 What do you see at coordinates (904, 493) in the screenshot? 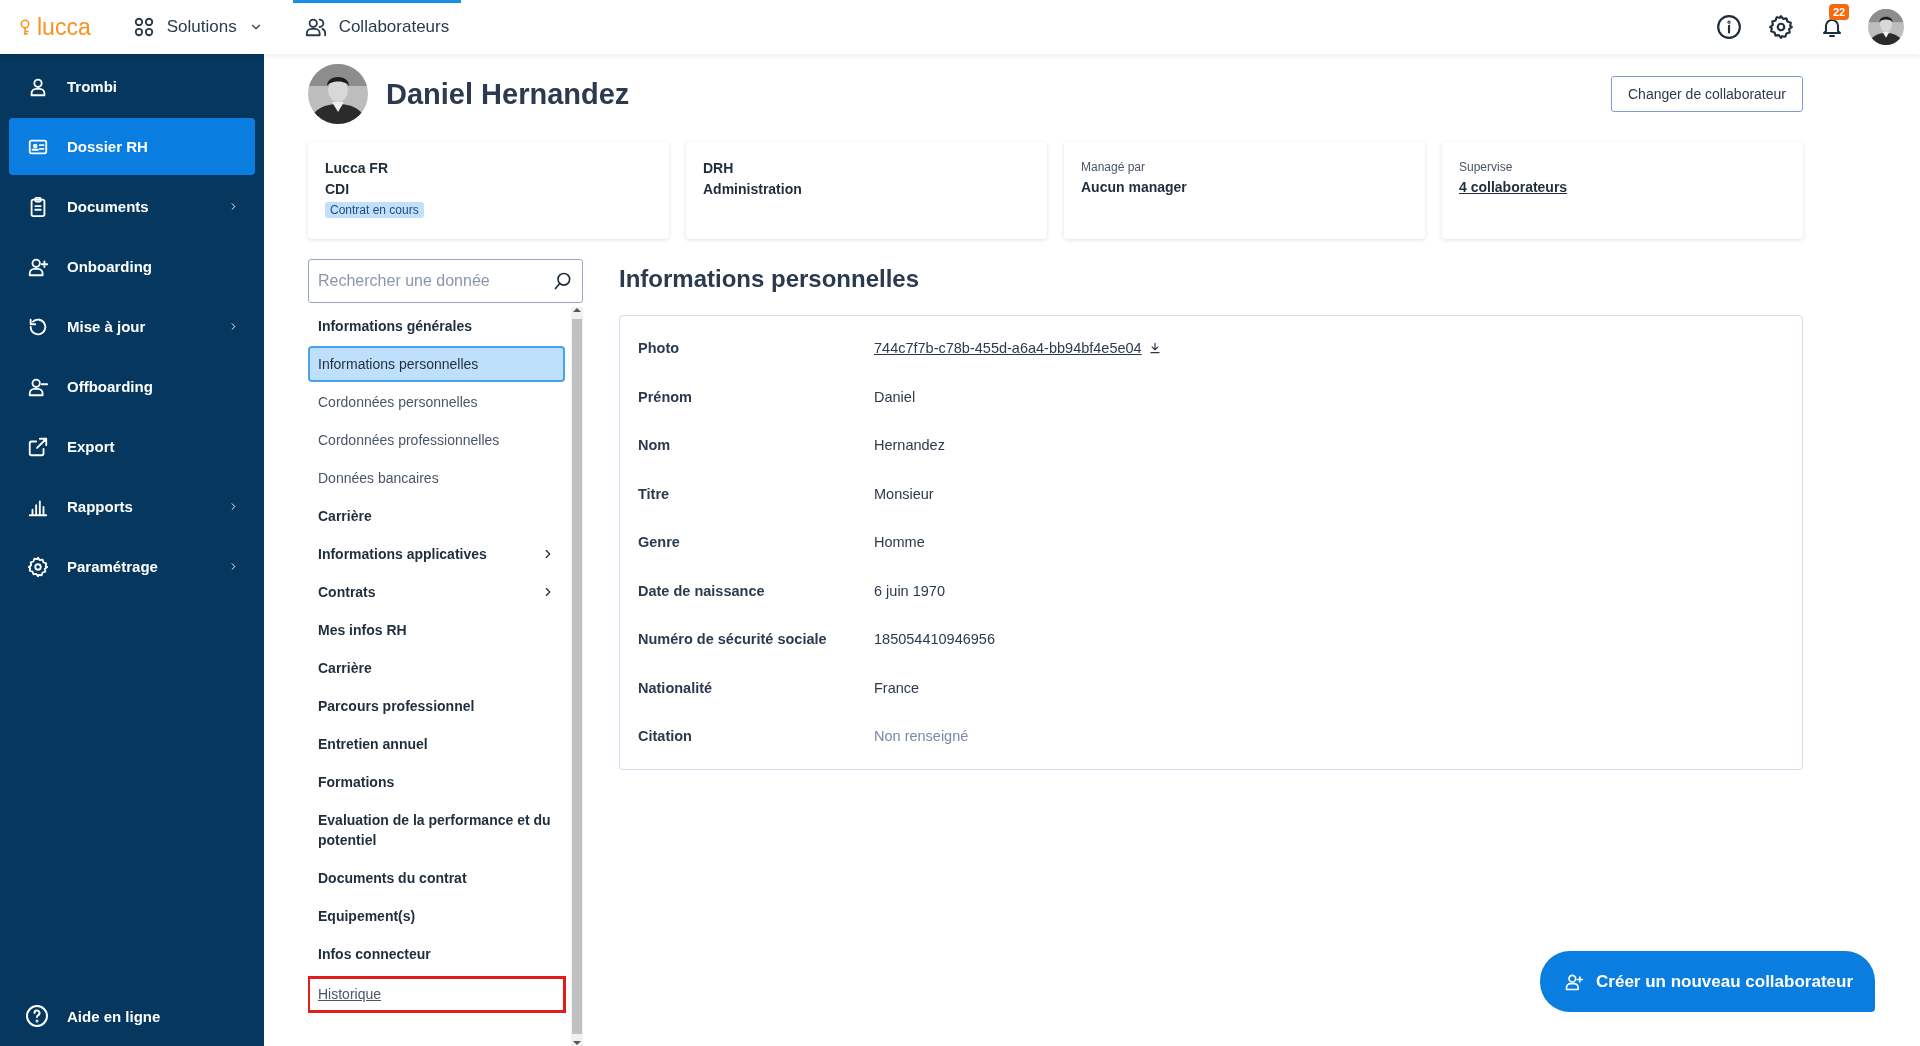
I see `field-value: Monsieur` at bounding box center [904, 493].